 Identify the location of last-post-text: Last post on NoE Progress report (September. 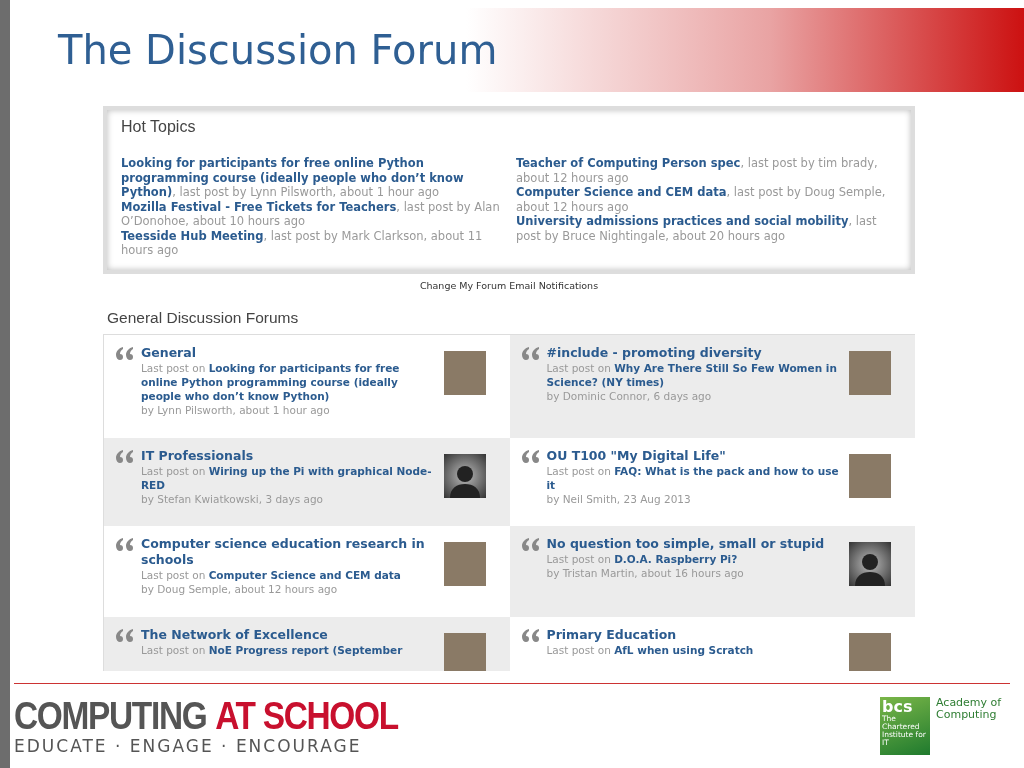
(272, 649).